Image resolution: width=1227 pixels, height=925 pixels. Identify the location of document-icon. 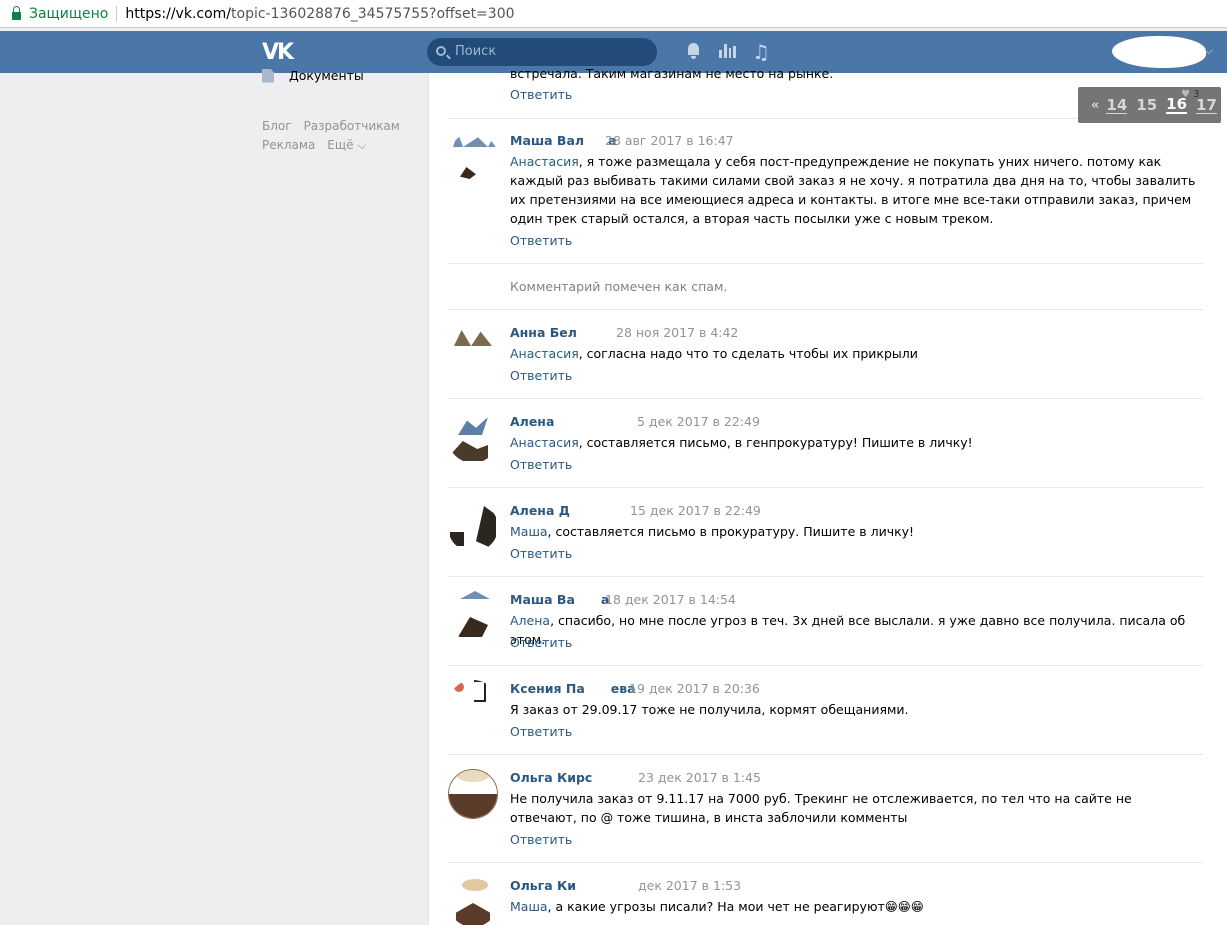
(268, 75).